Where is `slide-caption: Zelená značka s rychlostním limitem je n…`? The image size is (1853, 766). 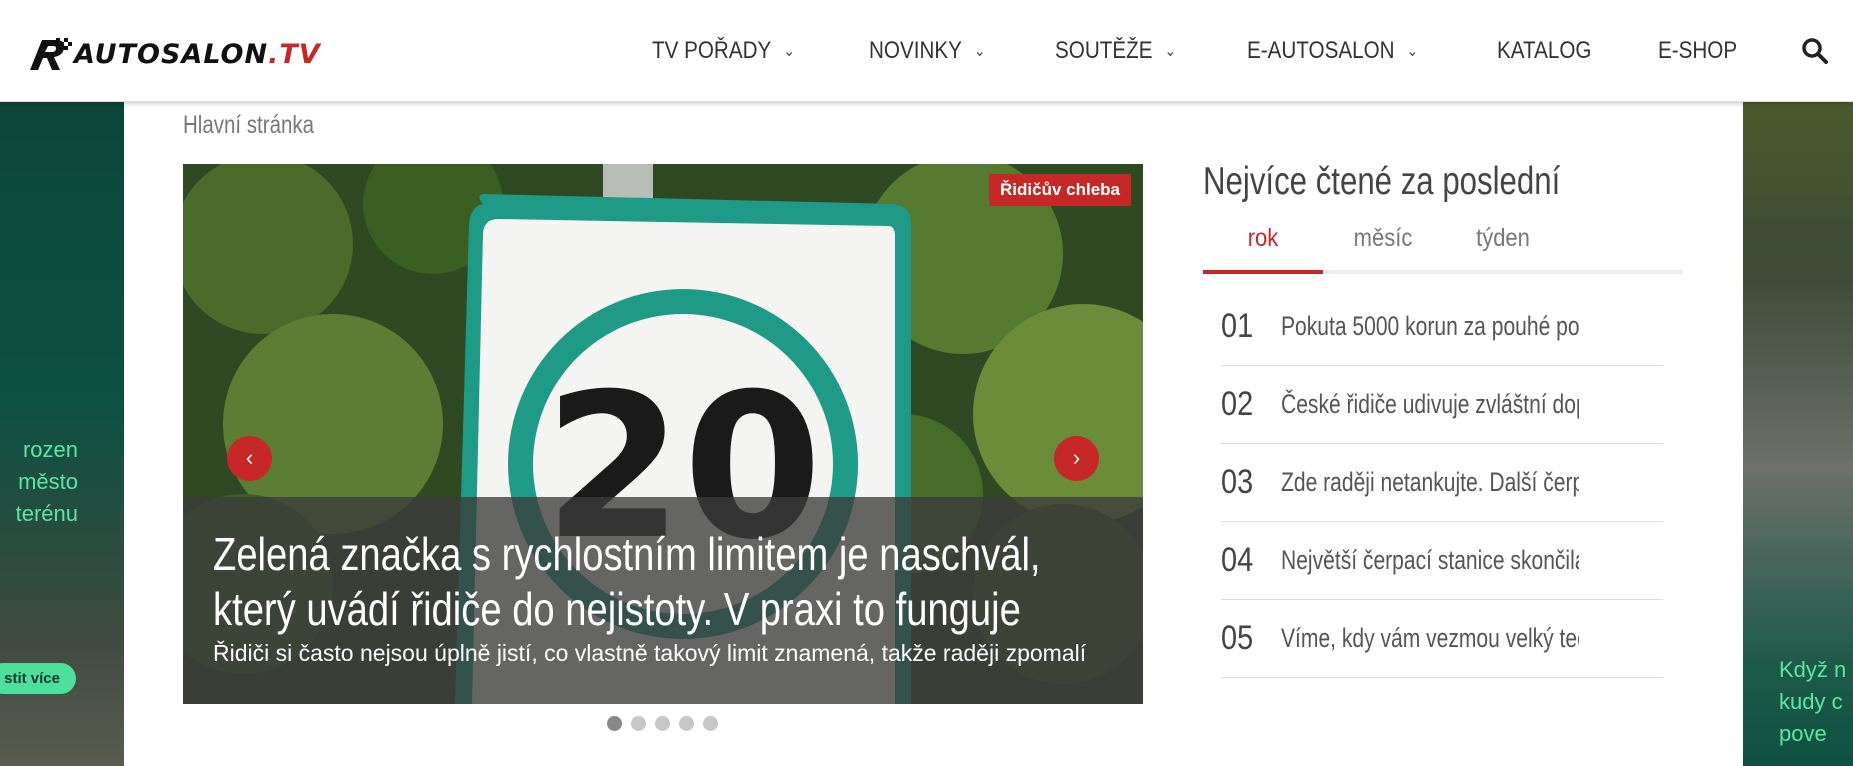 slide-caption: Zelená značka s rychlostním limitem je n… is located at coordinates (663, 600).